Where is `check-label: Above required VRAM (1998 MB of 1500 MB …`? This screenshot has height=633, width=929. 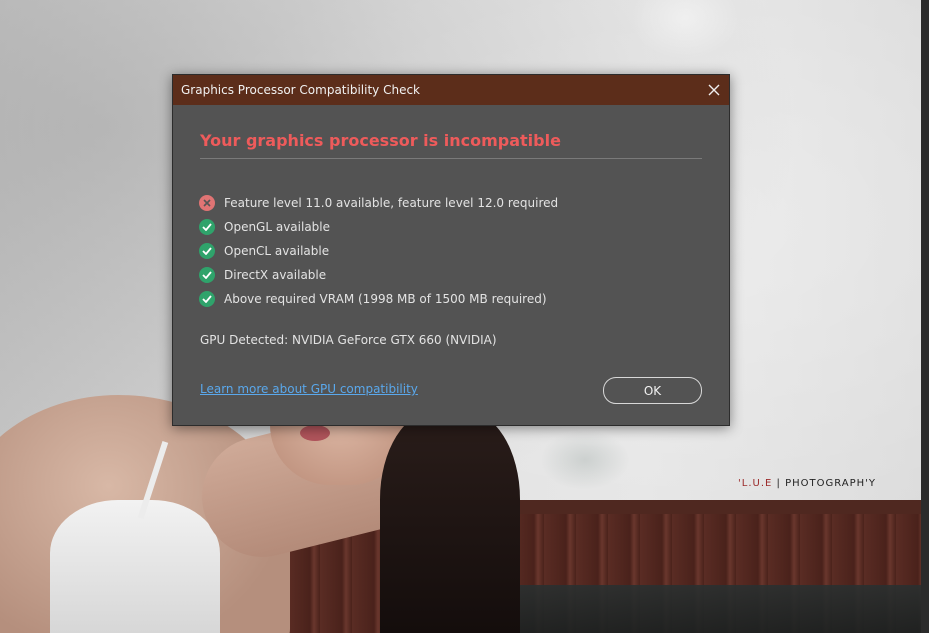 check-label: Above required VRAM (1998 MB of 1500 MB … is located at coordinates (385, 299).